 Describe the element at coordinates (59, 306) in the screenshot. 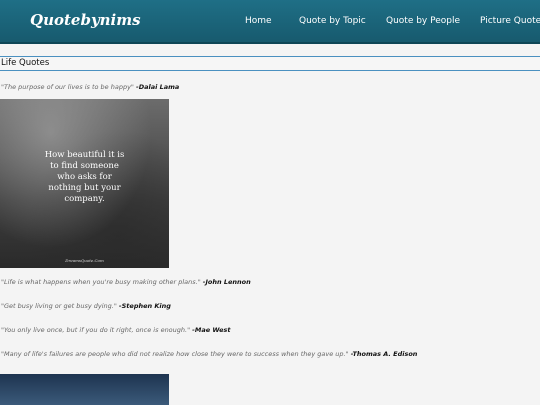

I see `quote-text: "Get busy living or get busy dying."` at that location.